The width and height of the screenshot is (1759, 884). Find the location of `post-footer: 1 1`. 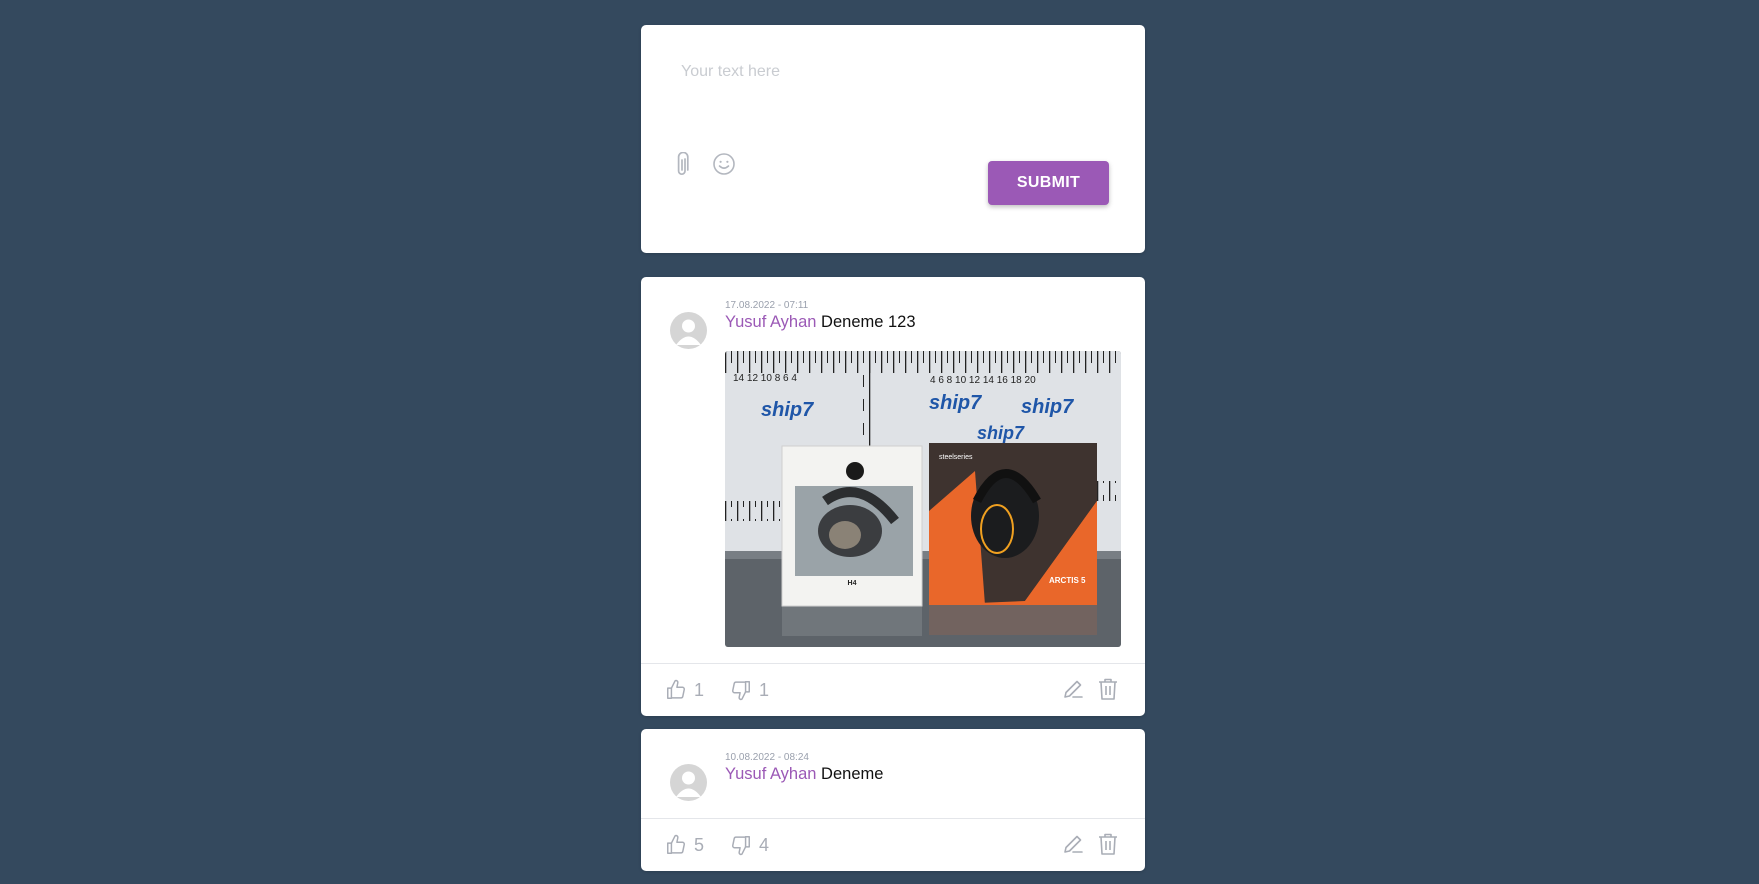

post-footer: 1 1 is located at coordinates (893, 689).